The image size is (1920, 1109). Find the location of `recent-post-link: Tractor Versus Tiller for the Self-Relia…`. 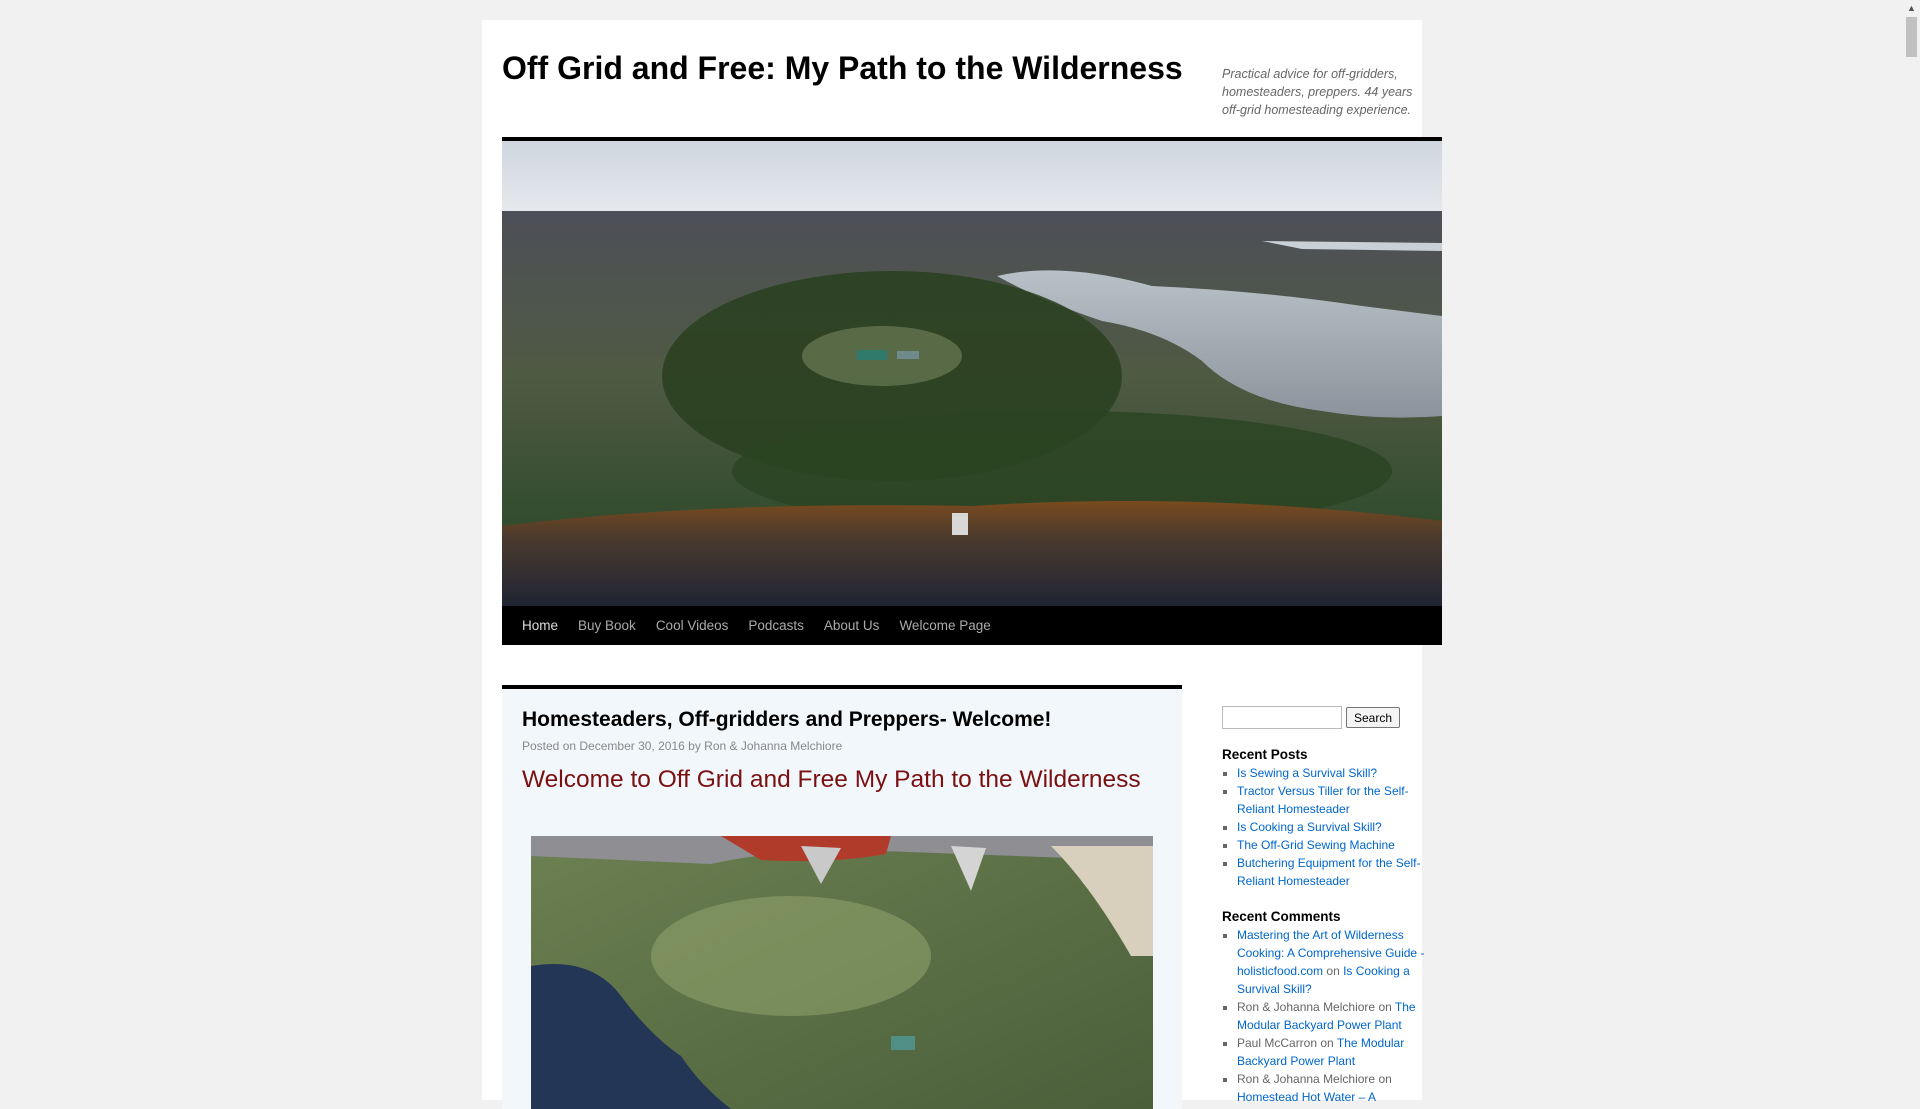

recent-post-link: Tractor Versus Tiller for the Self-Relia… is located at coordinates (1323, 800).